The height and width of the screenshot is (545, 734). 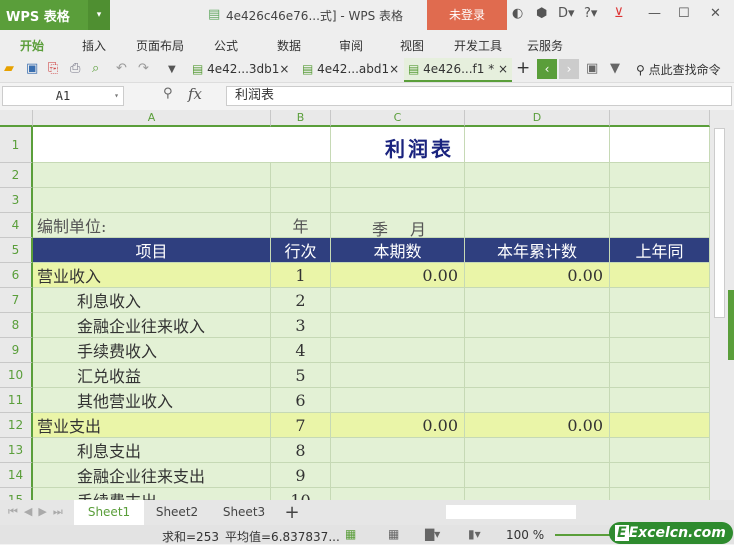 I want to click on menu-developer: 开发工具, so click(x=478, y=45).